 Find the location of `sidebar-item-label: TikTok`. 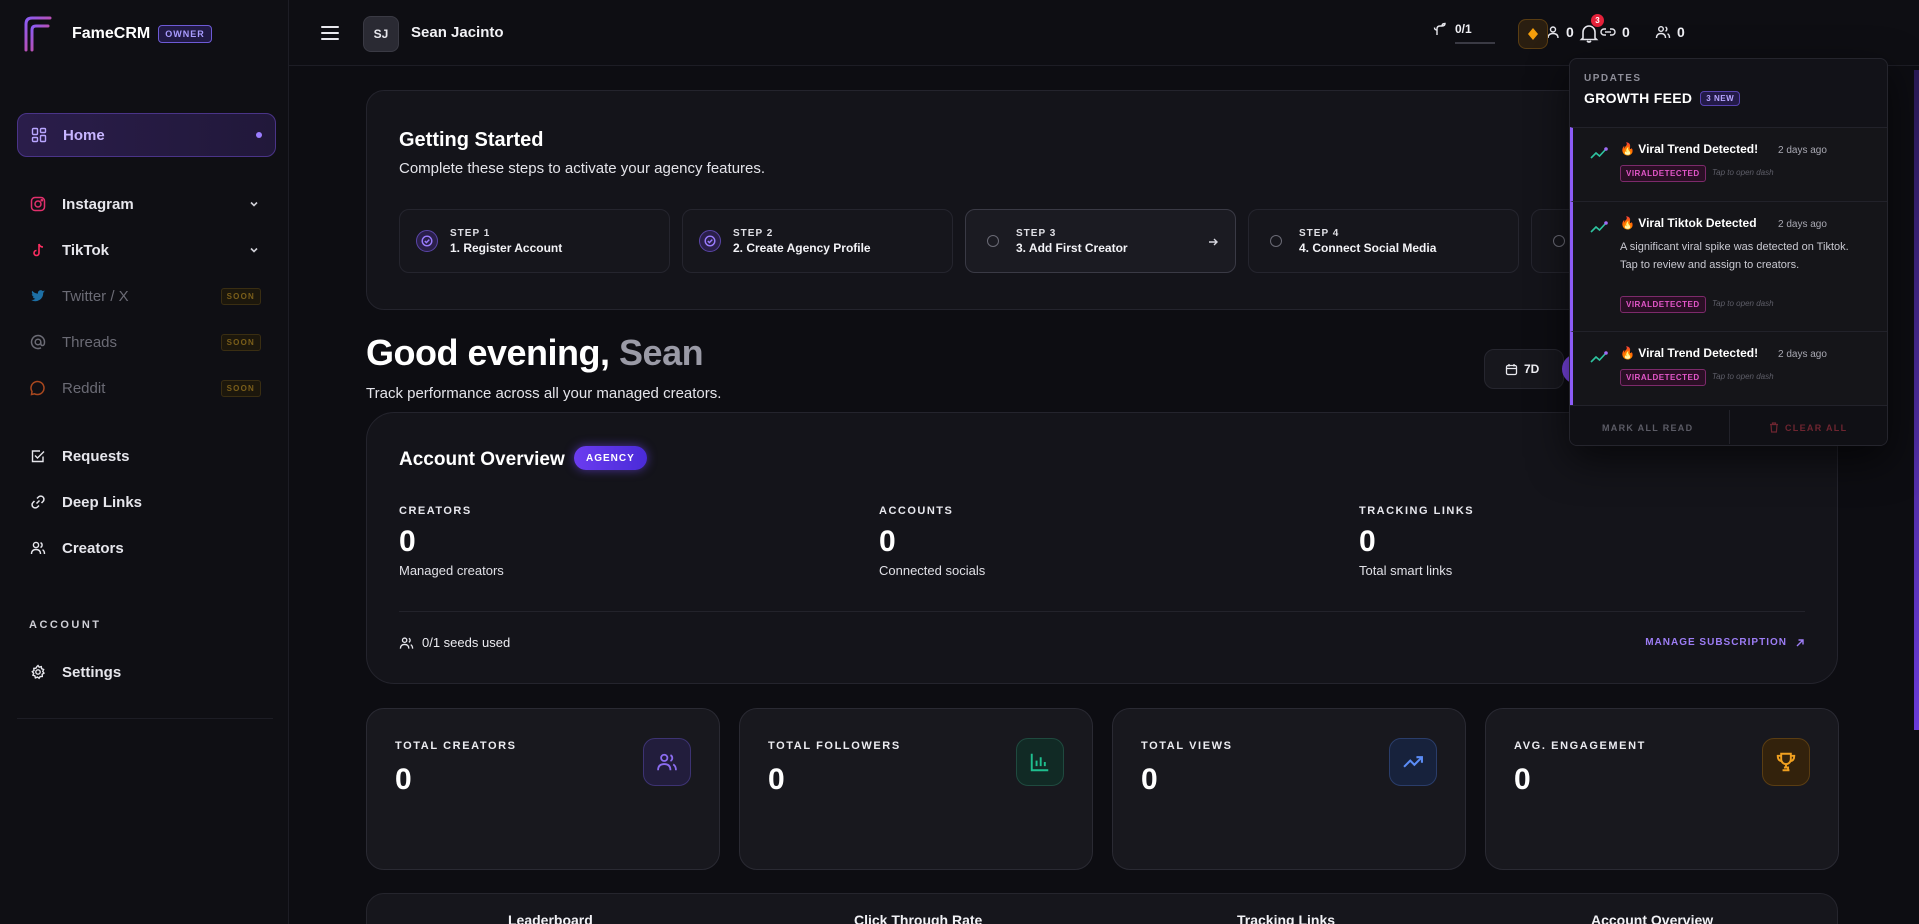

sidebar-item-label: TikTok is located at coordinates (85, 250).